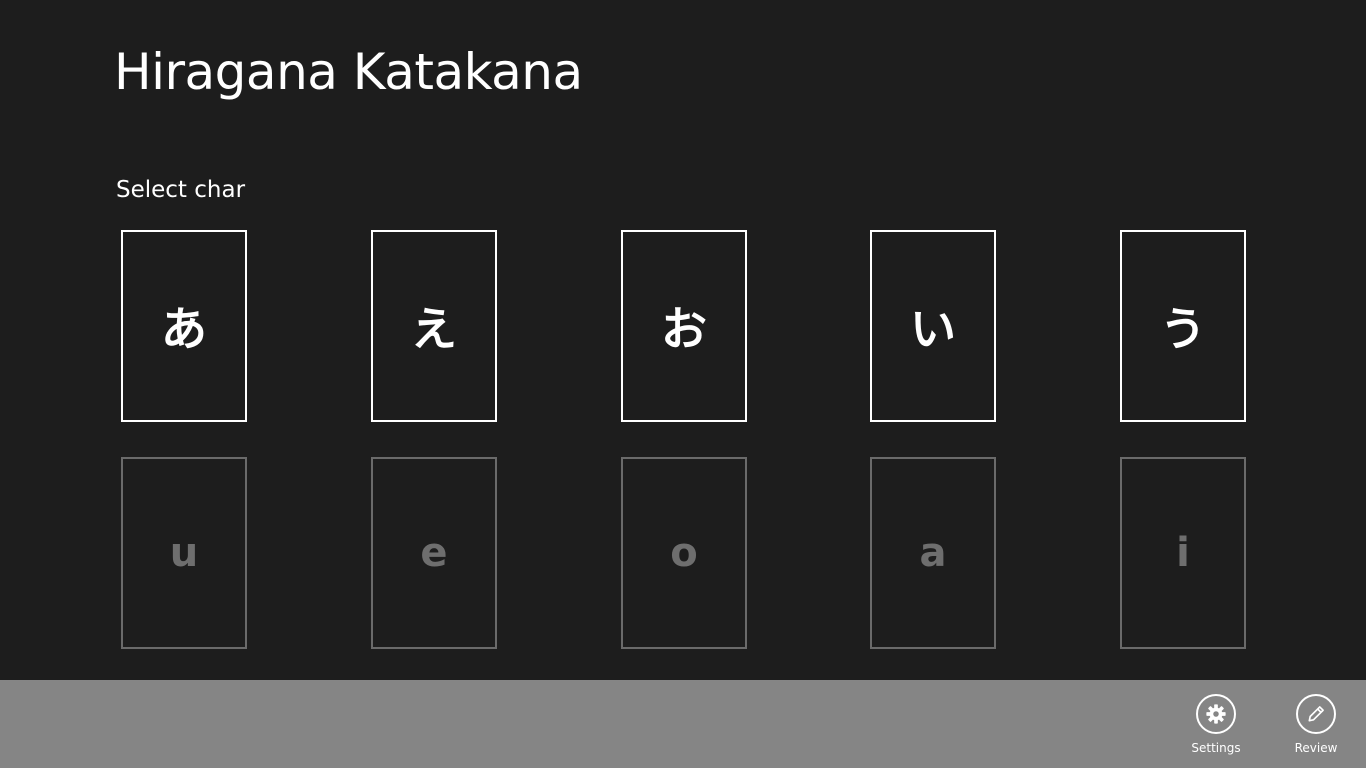  I want to click on page-title: Hiragana Katakana, so click(348, 72).